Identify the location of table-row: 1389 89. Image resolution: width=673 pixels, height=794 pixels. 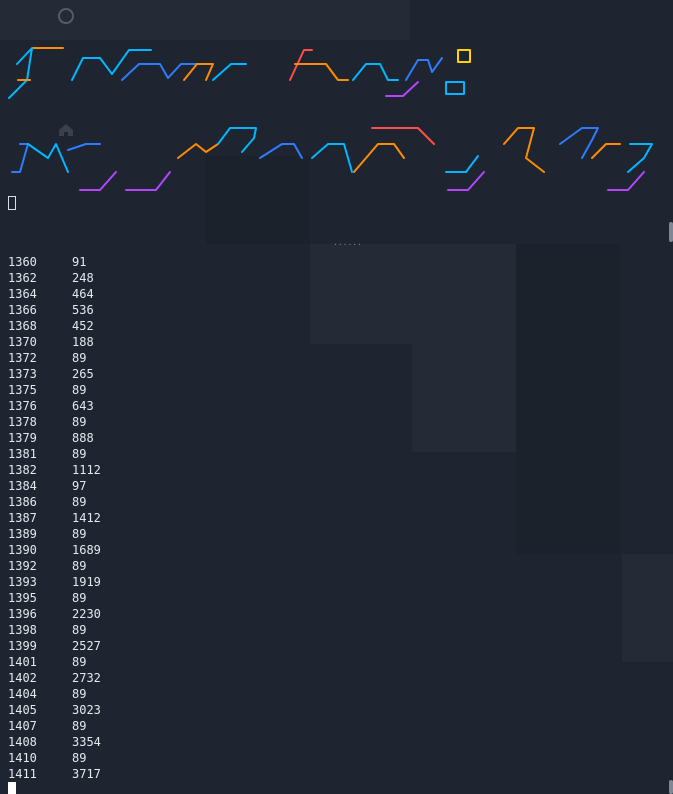
(72, 534).